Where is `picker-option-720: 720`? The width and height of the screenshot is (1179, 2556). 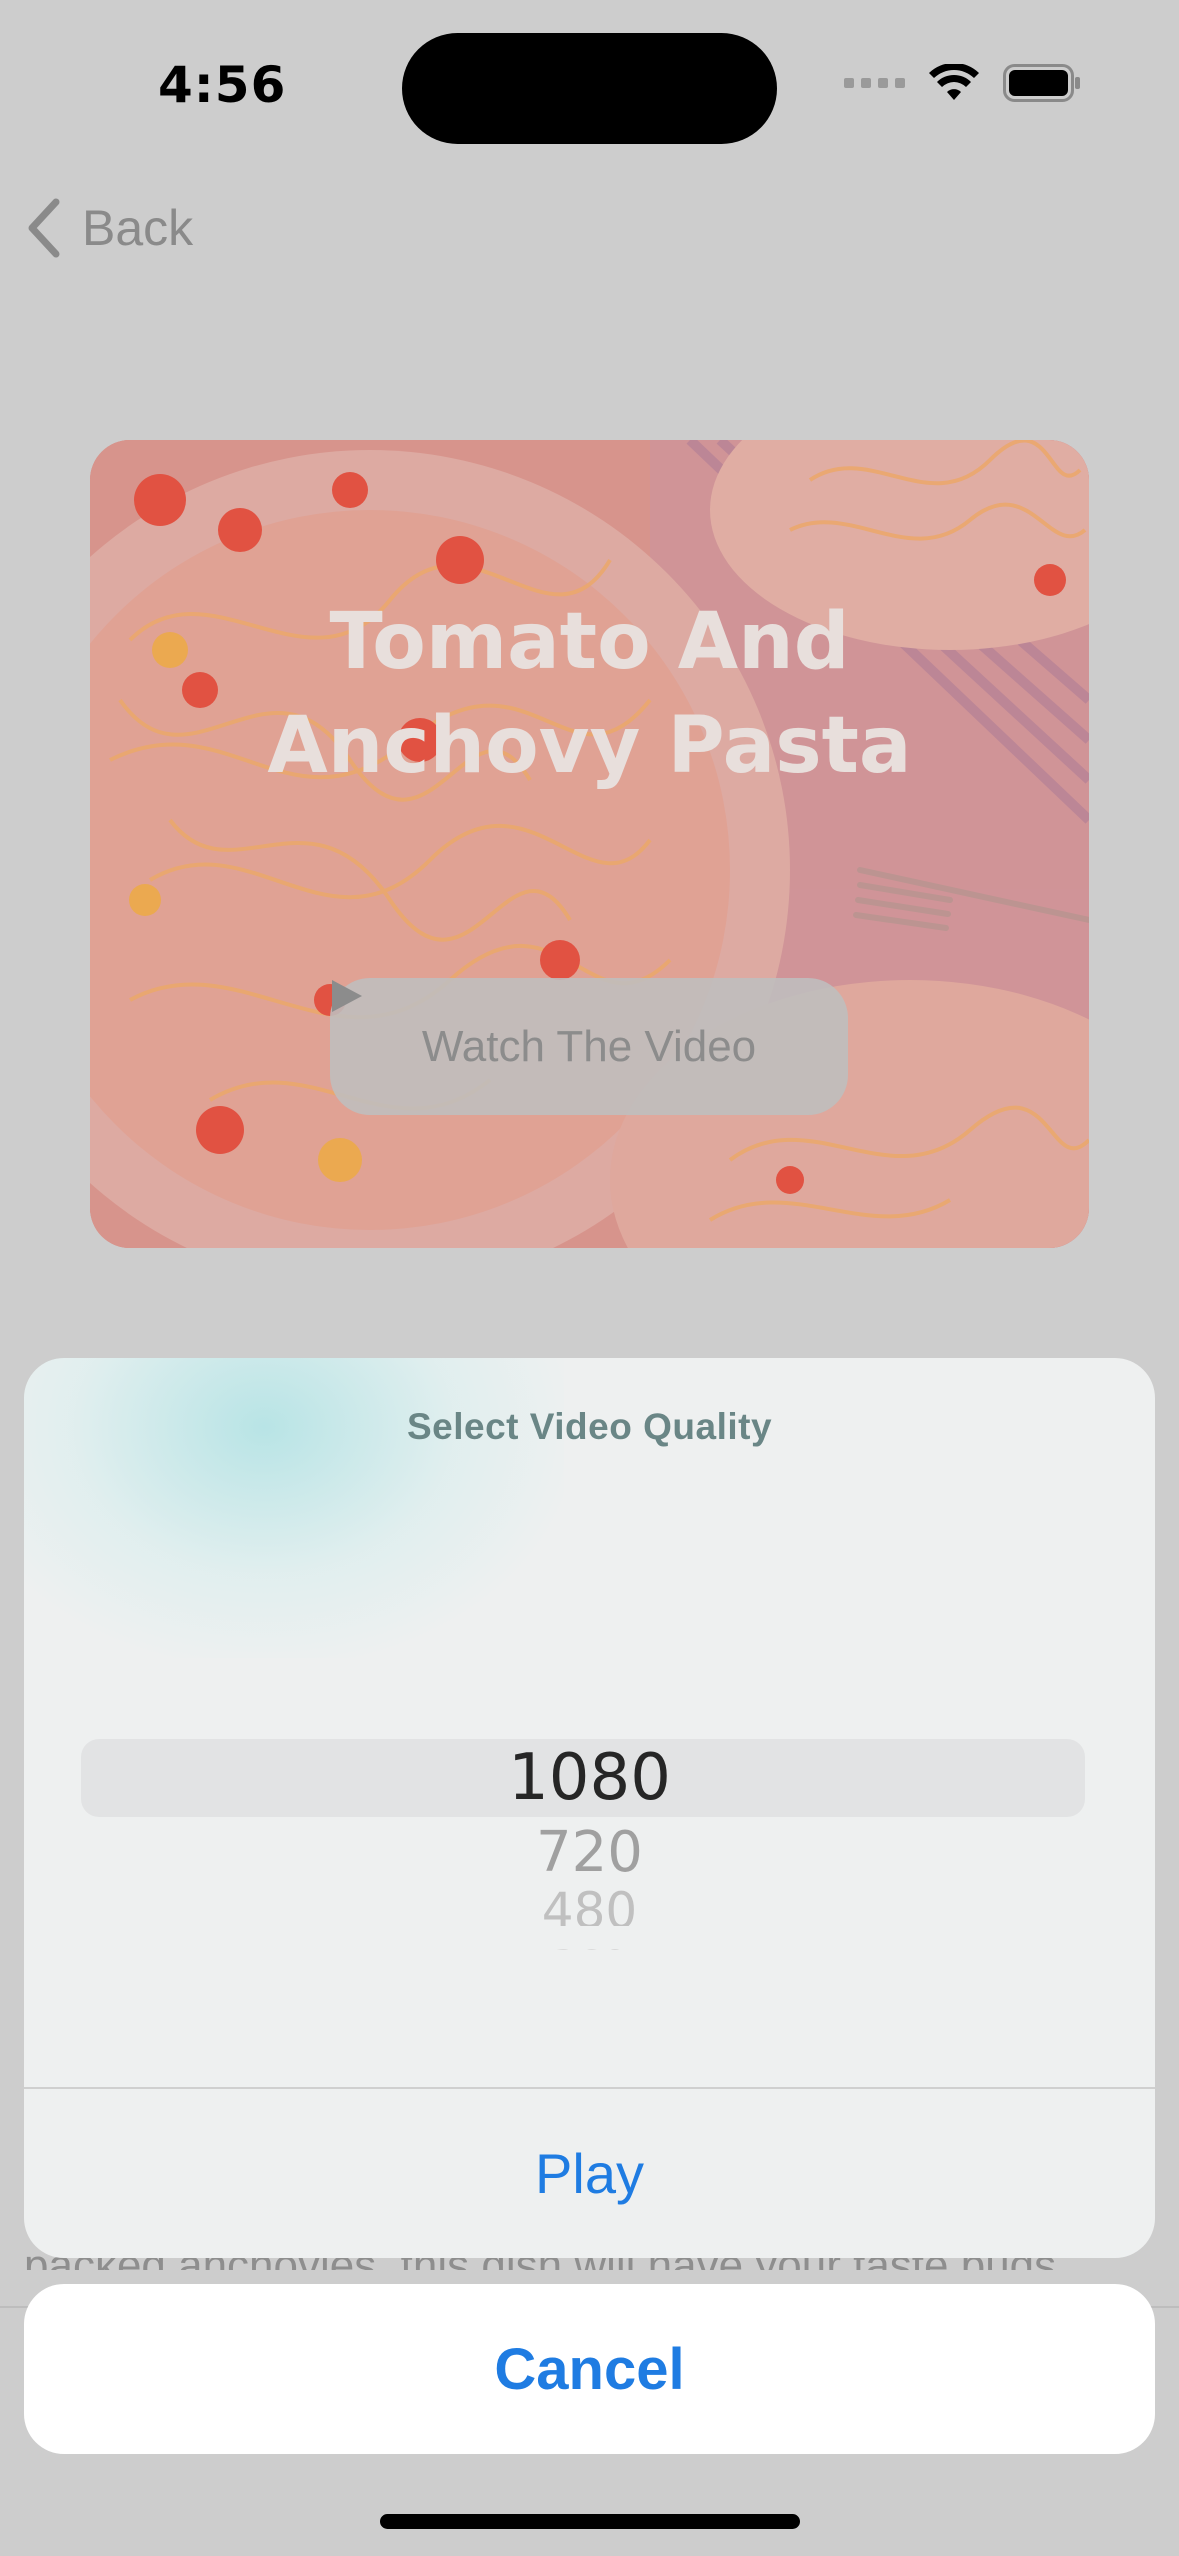 picker-option-720: 720 is located at coordinates (589, 1852).